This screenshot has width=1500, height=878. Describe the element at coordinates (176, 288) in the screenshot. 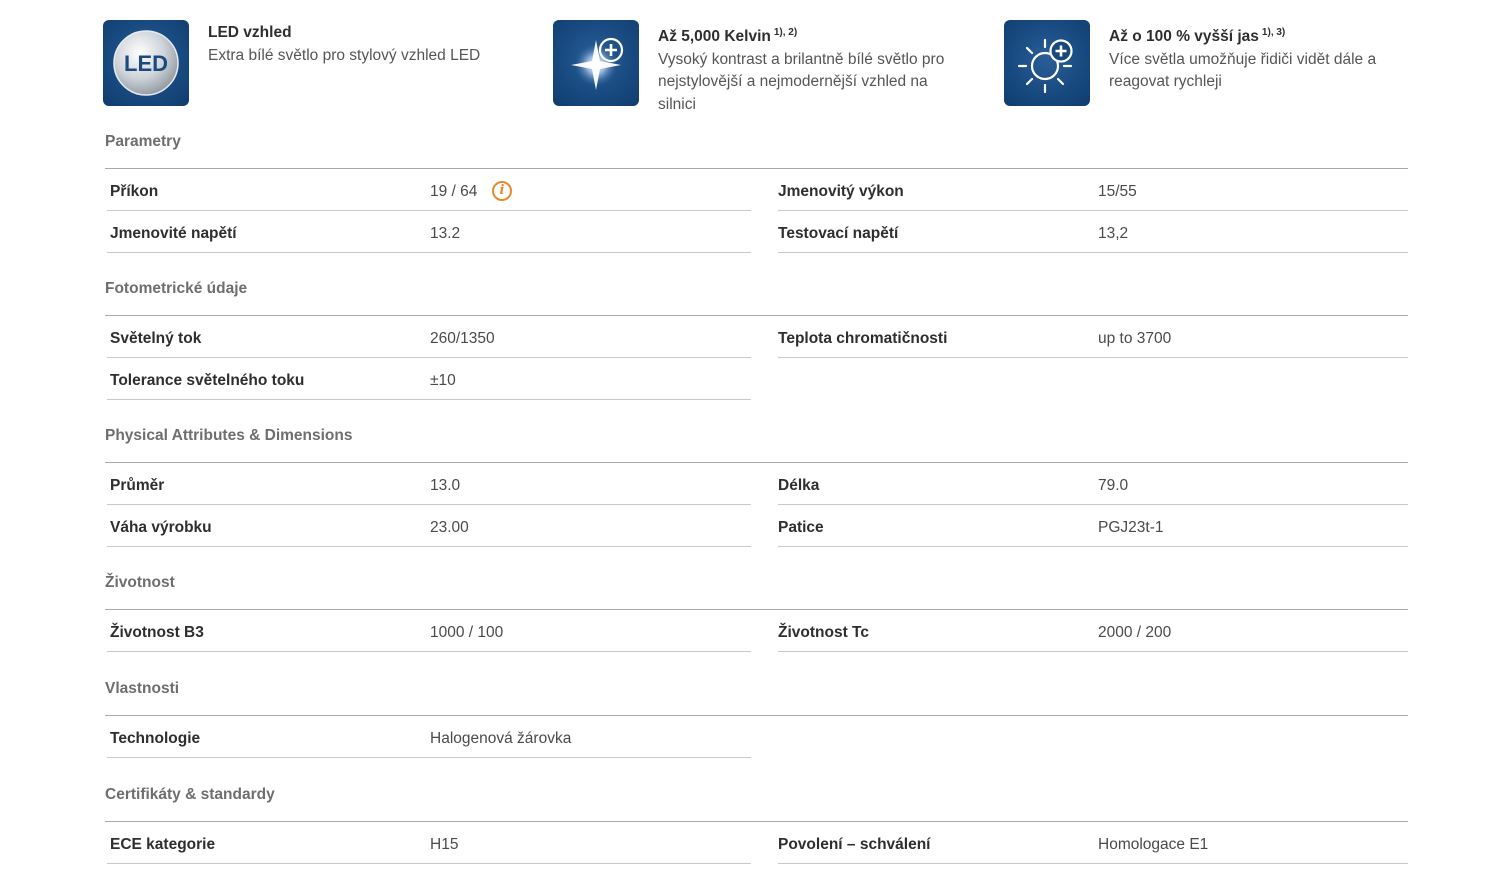

I see `section-title: Fotometrické údaje` at that location.